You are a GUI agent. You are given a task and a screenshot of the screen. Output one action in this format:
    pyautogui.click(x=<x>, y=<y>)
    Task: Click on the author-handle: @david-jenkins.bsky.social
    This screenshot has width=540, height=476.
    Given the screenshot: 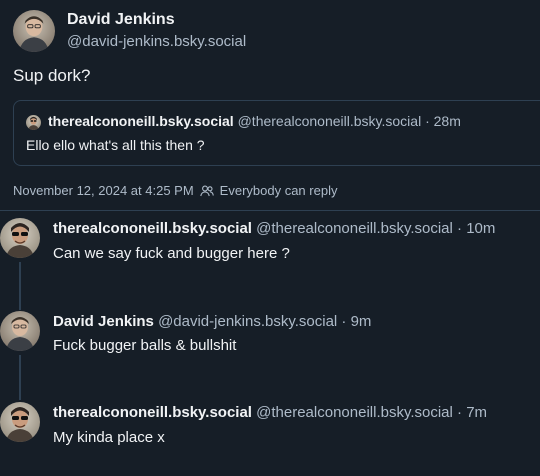 What is the action you would take?
    pyautogui.click(x=156, y=41)
    